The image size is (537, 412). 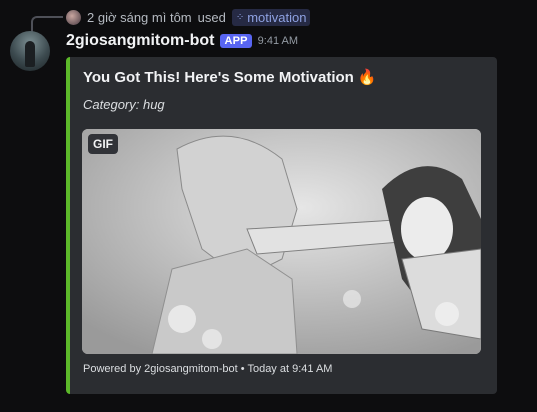 I want to click on gif-badge: GIF, so click(x=103, y=144).